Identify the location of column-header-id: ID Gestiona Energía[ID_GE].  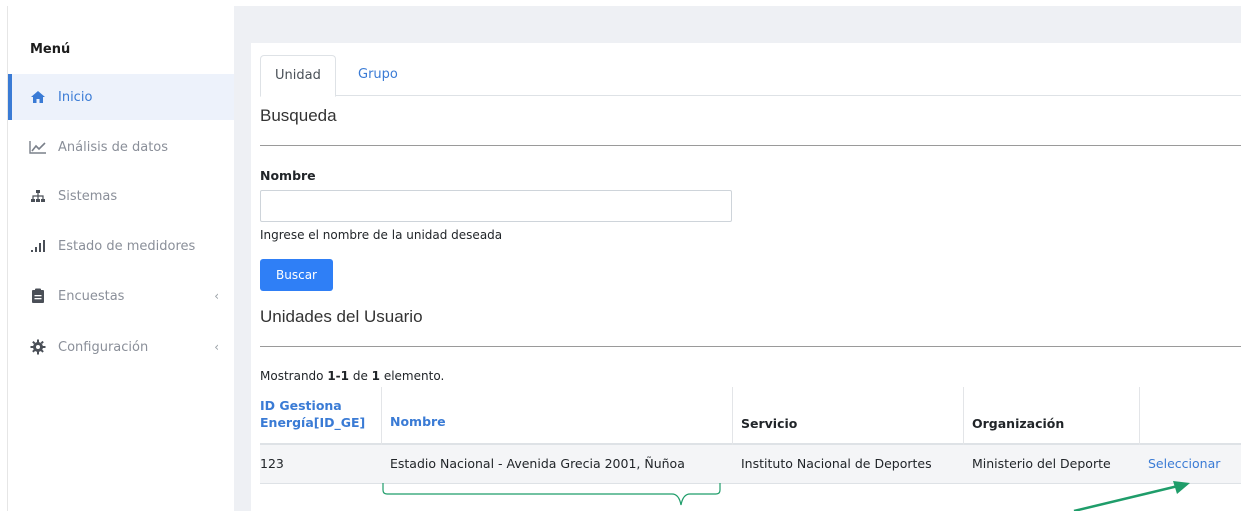
(318, 414).